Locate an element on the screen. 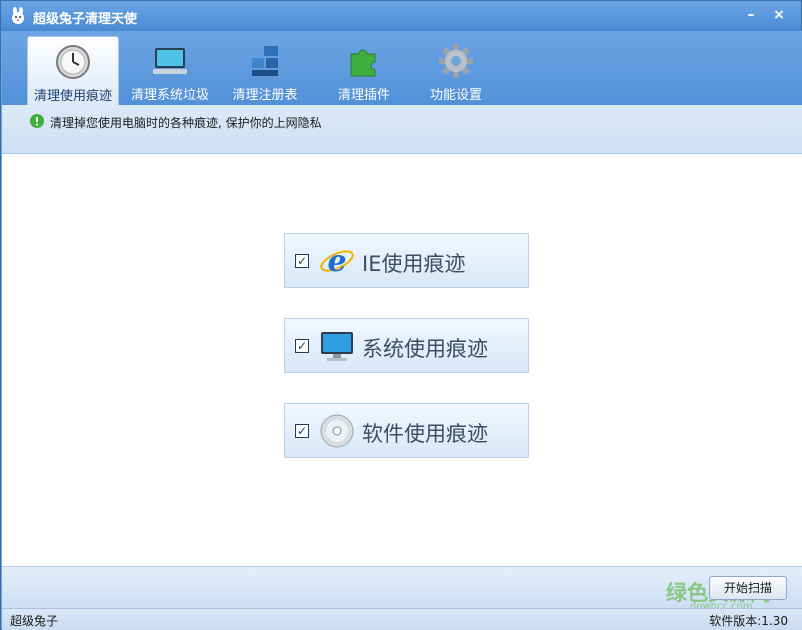 This screenshot has height=630, width=802. tab-label: 清理插件 is located at coordinates (363, 95).